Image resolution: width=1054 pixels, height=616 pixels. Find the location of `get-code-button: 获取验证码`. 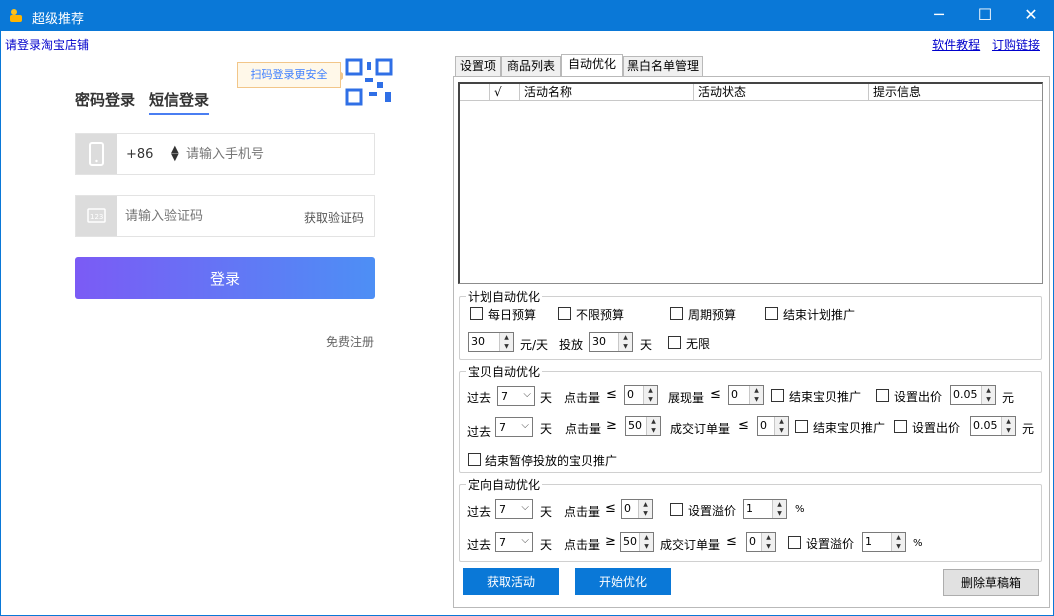

get-code-button: 获取验证码 is located at coordinates (334, 217).